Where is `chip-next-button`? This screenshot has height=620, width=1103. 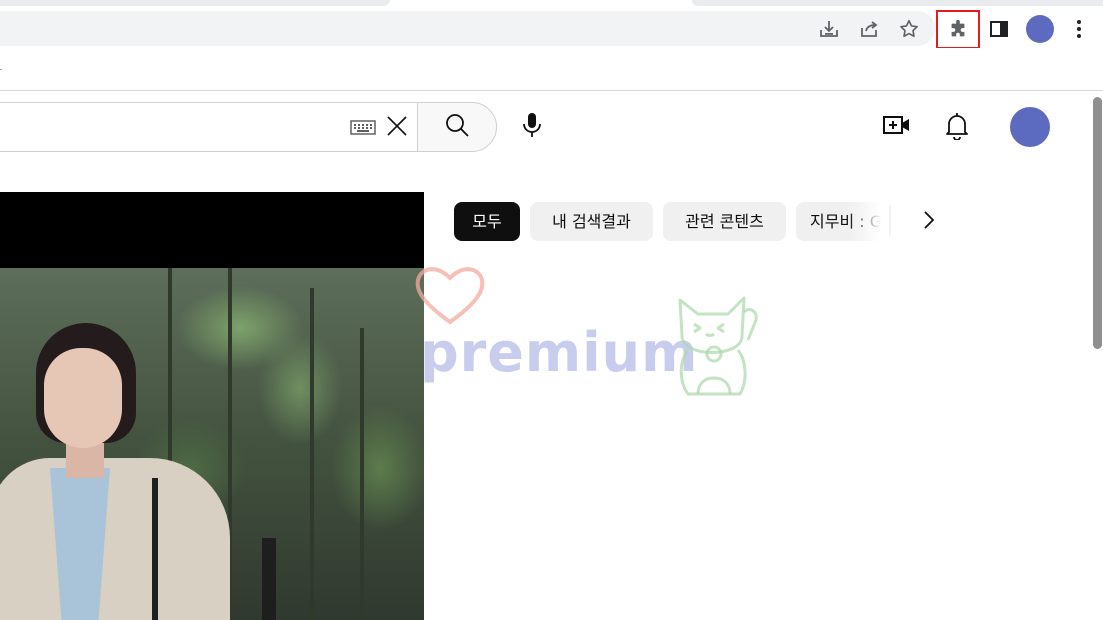 chip-next-button is located at coordinates (929, 222).